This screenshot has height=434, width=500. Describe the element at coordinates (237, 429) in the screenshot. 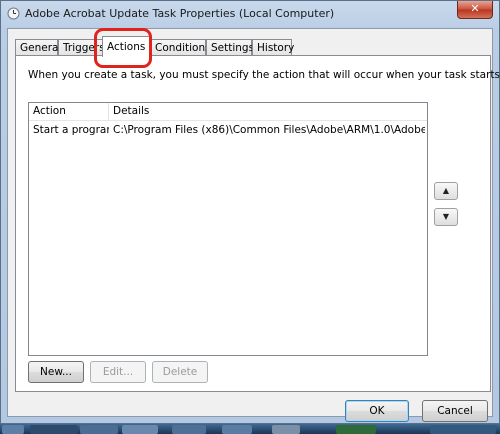

I see `taskbar-item-document-icon` at that location.